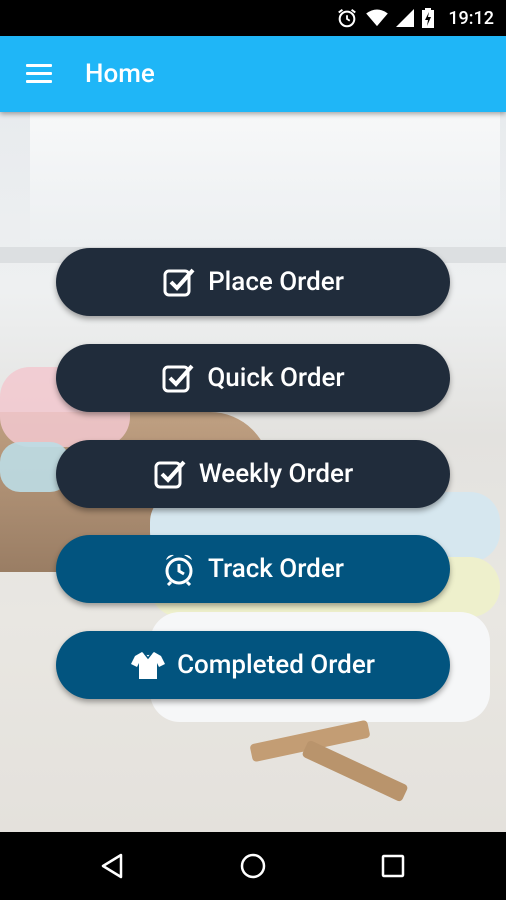 The width and height of the screenshot is (506, 900). Describe the element at coordinates (39, 74) in the screenshot. I see `menu-icon` at that location.